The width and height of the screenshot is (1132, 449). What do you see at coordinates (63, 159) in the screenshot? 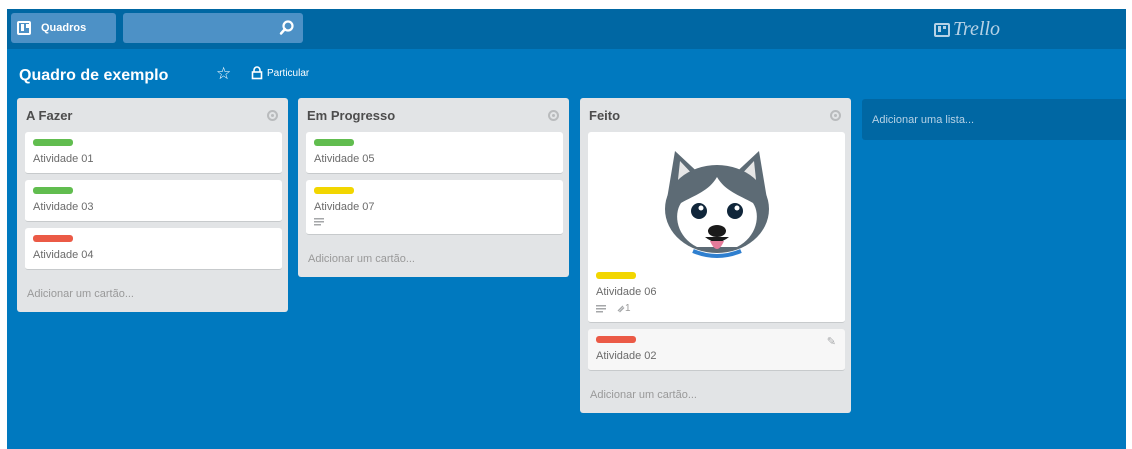
I see `card-title: Atividade 01` at bounding box center [63, 159].